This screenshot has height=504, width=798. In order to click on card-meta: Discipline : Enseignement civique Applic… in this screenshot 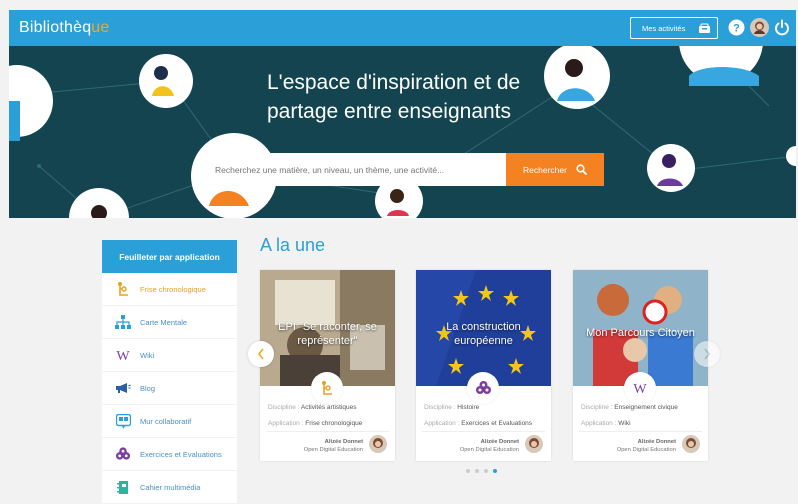, I will do `click(629, 416)`.